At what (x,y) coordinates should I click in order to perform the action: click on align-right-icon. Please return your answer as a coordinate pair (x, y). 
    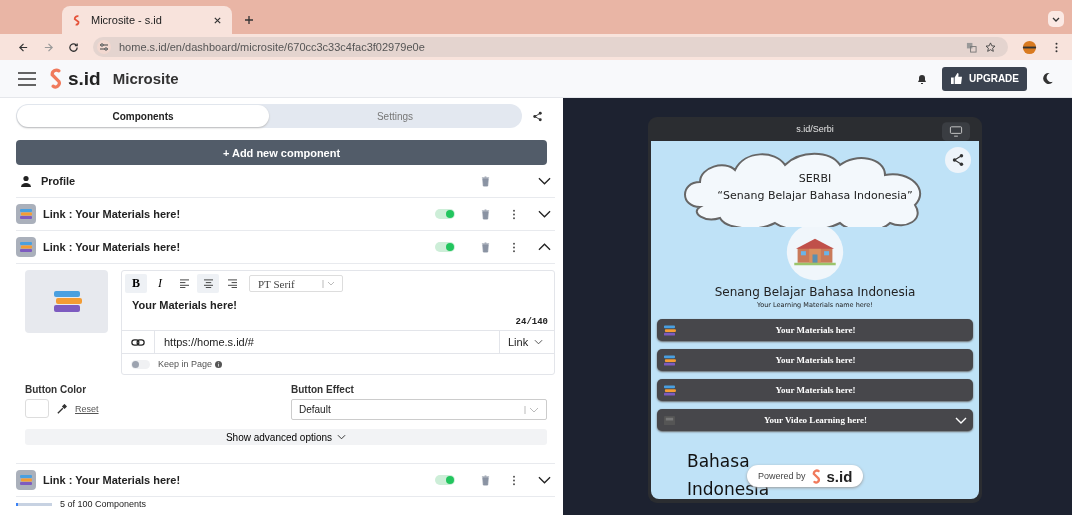
    Looking at the image, I should click on (232, 283).